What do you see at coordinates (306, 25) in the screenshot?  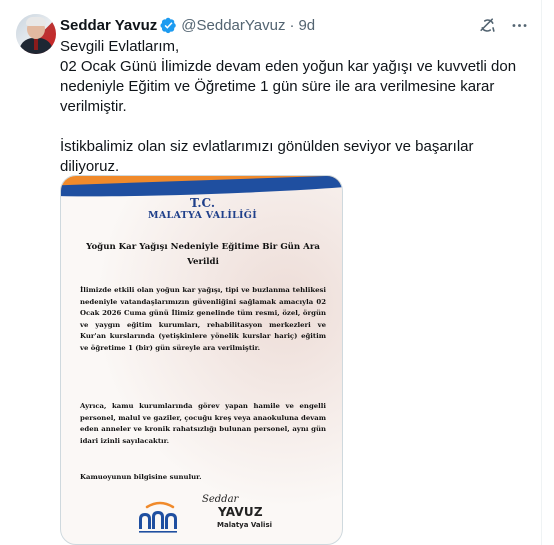 I see `post-time: 9d` at bounding box center [306, 25].